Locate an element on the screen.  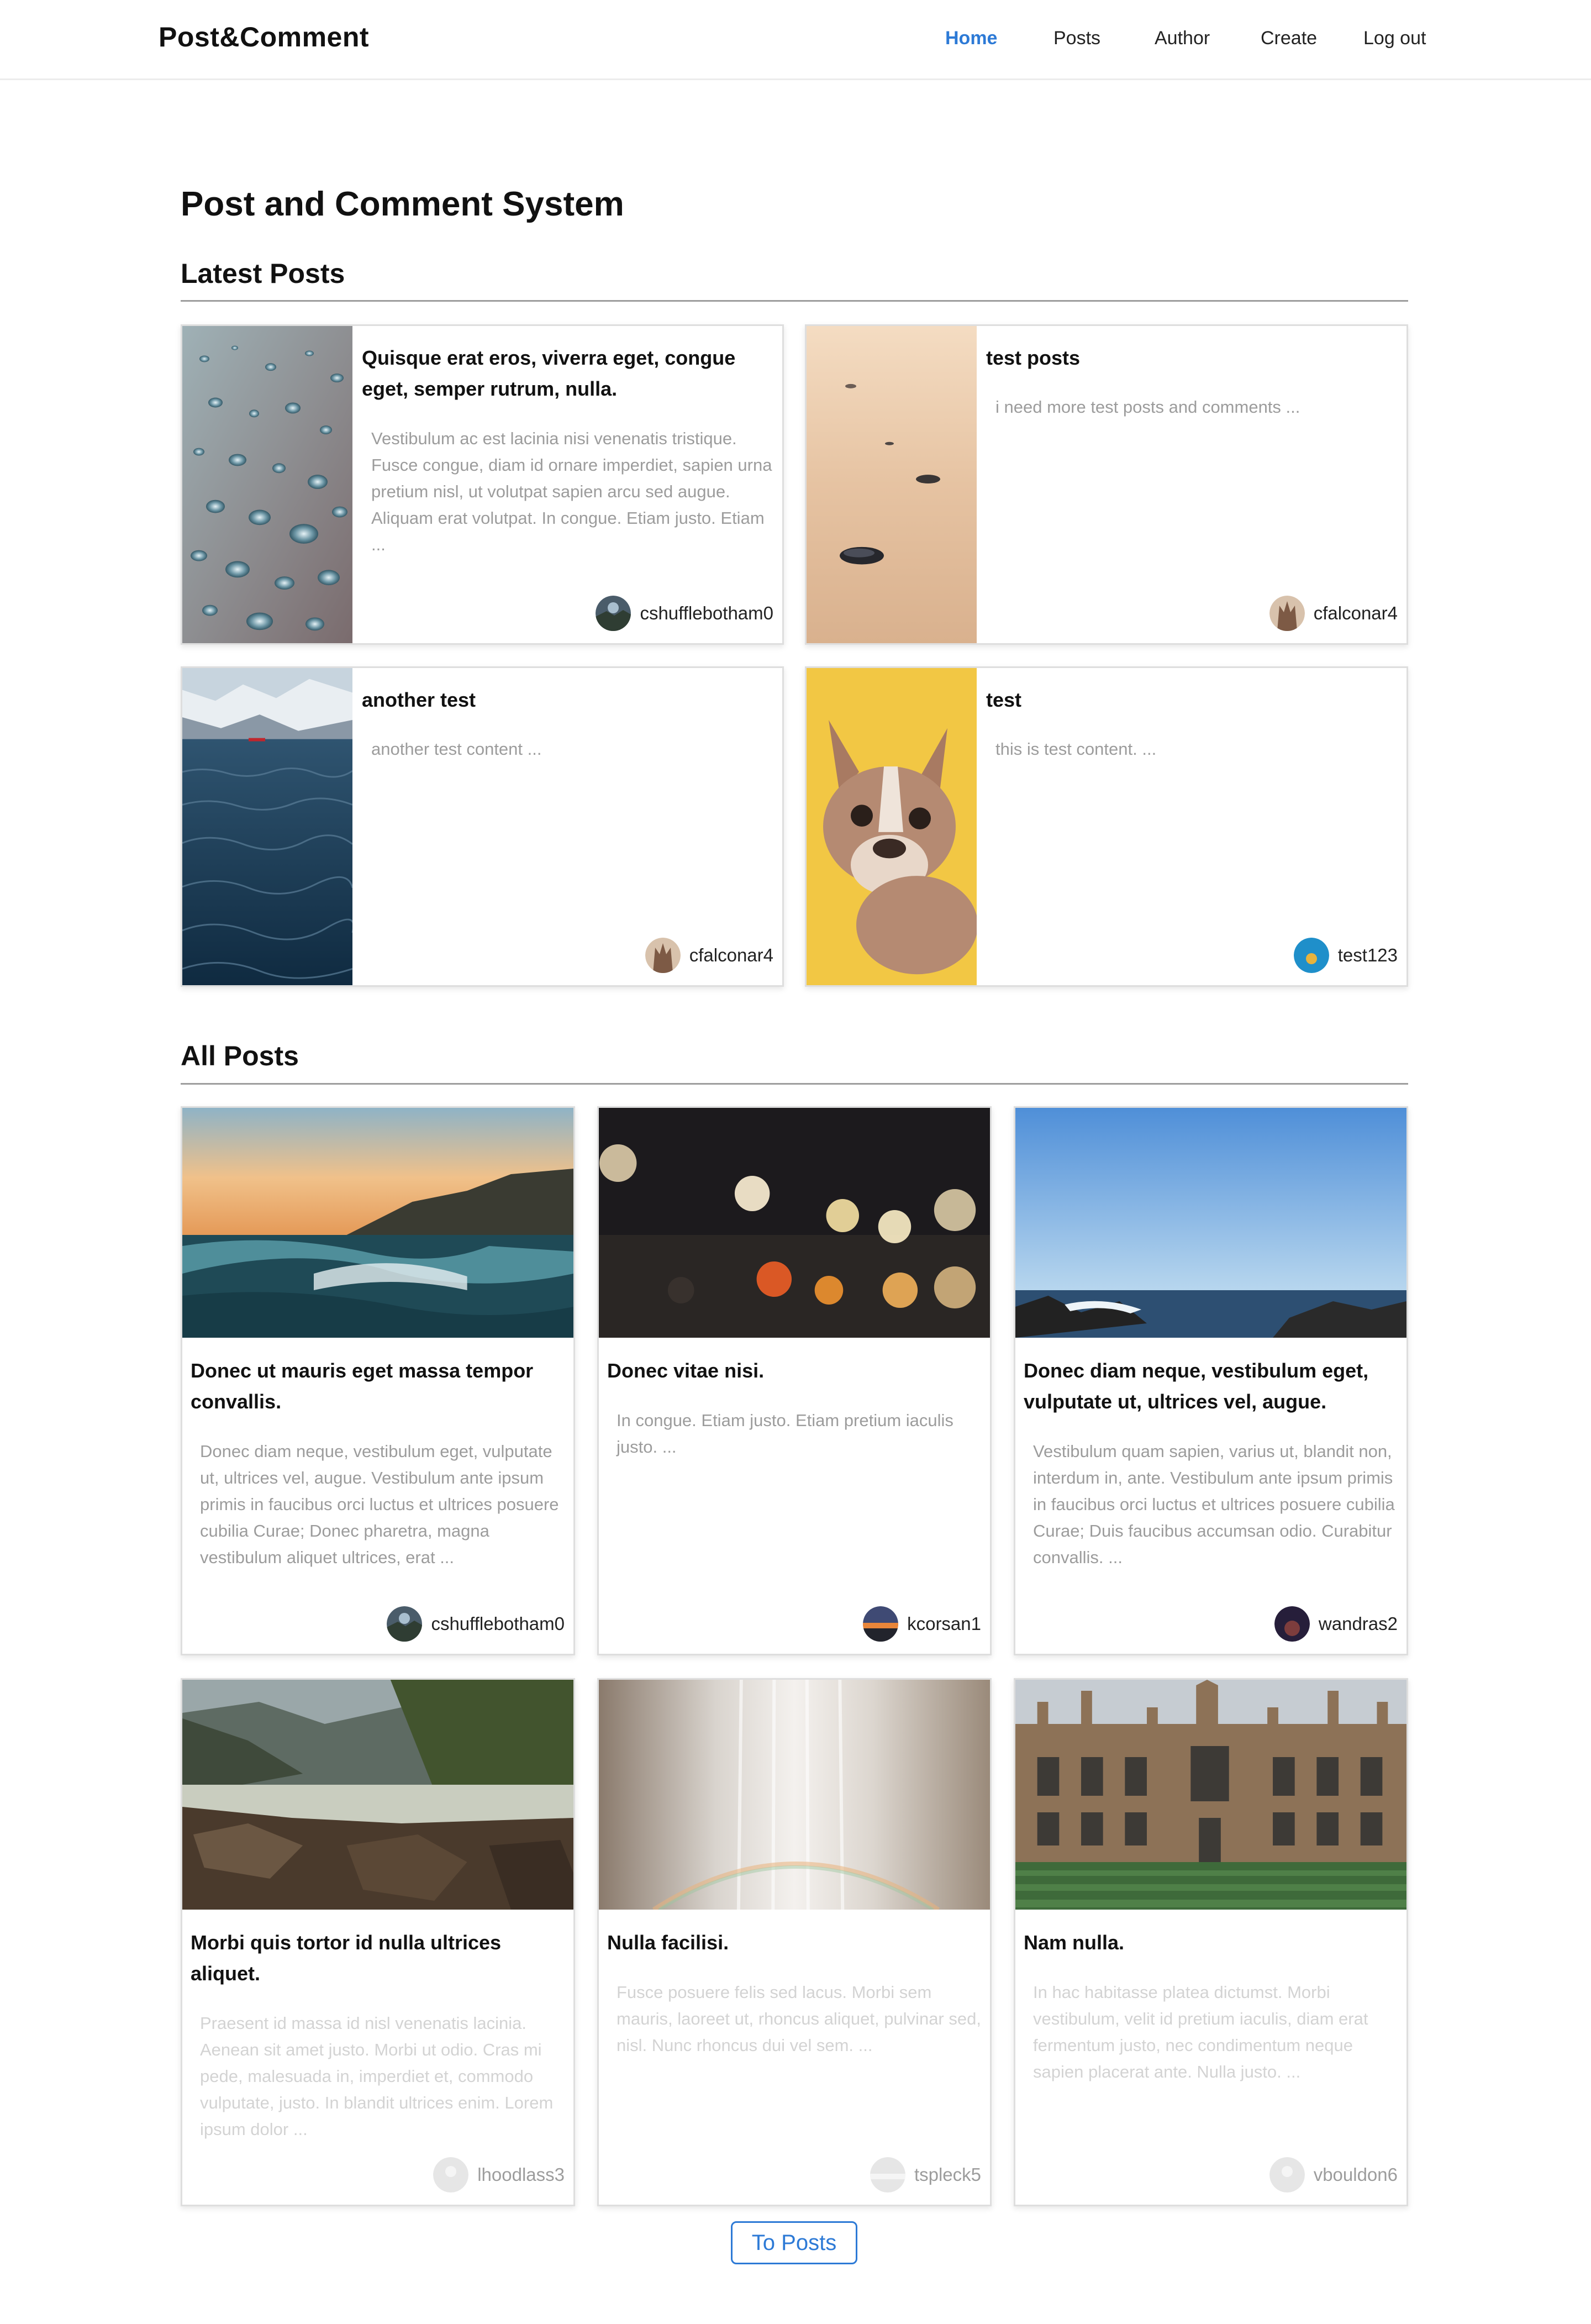
mountain-river-photo is located at coordinates (377, 1795).